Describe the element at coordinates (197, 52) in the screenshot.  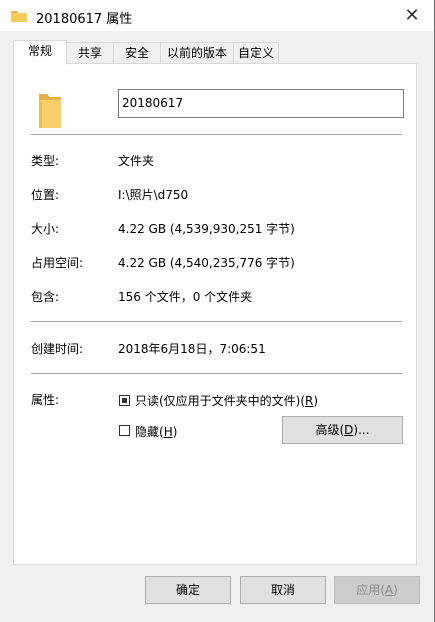
I see `tab-previous-versions: 以前的版本` at that location.